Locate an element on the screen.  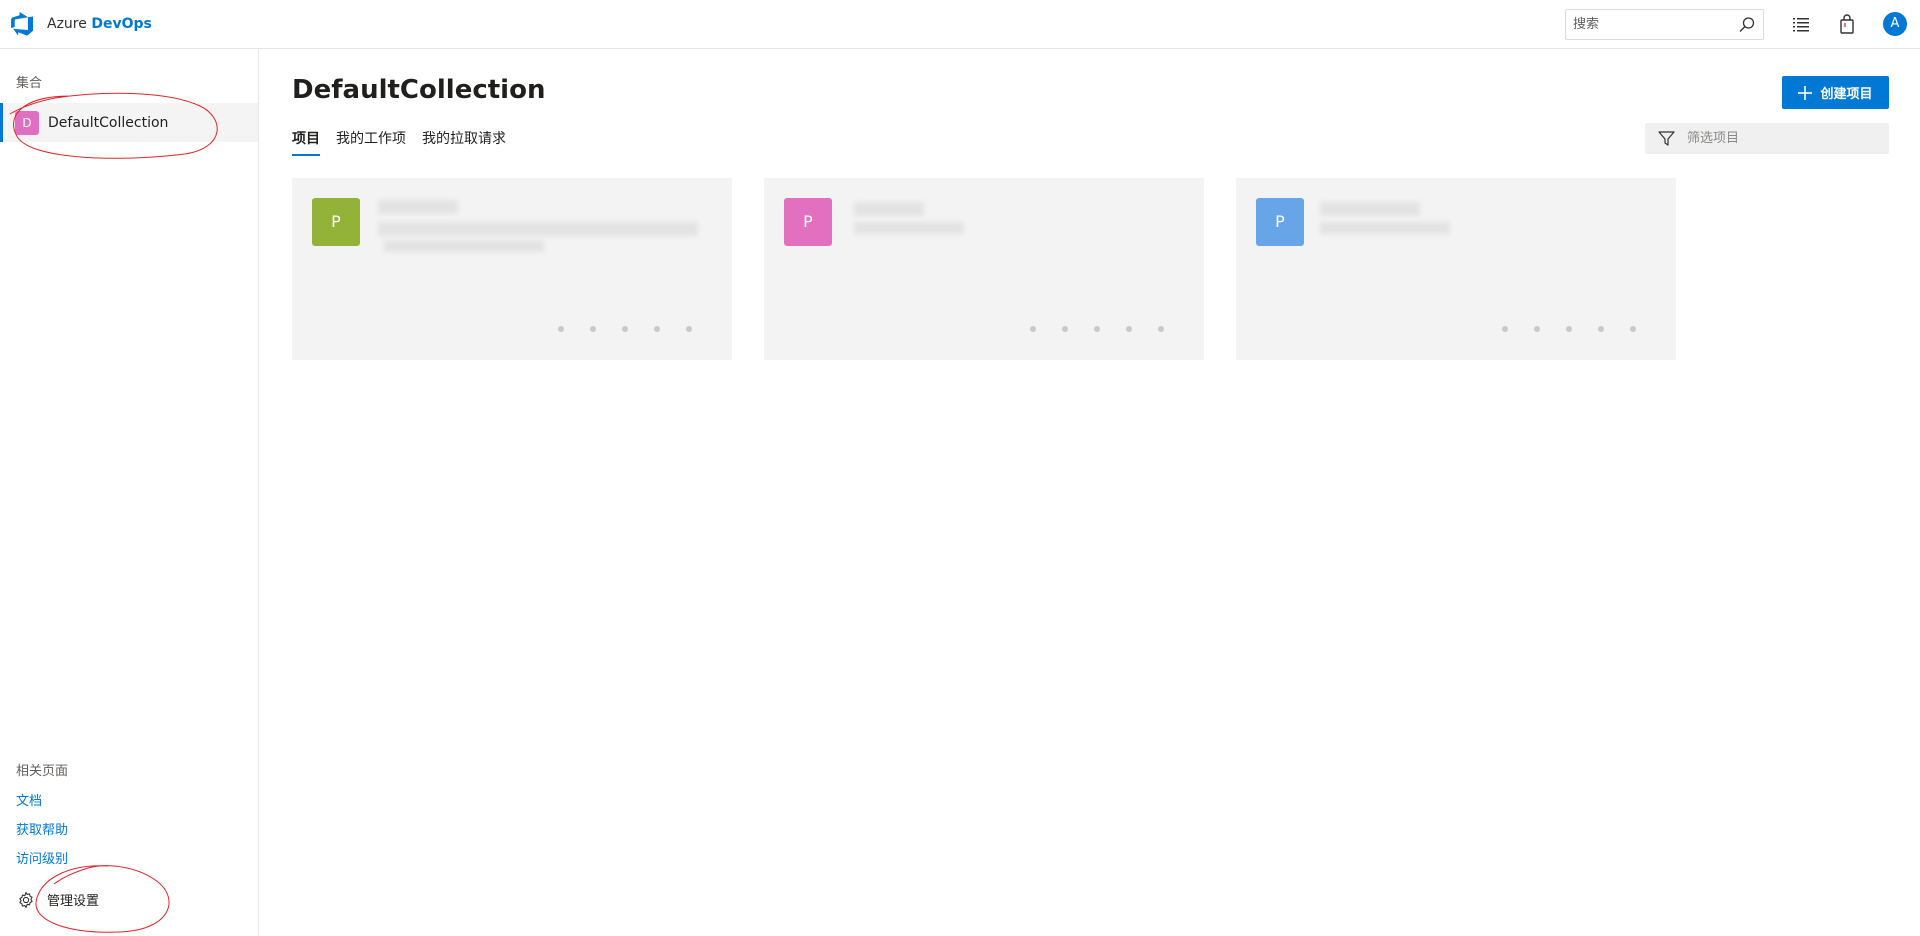
plus-icon is located at coordinates (1805, 92).